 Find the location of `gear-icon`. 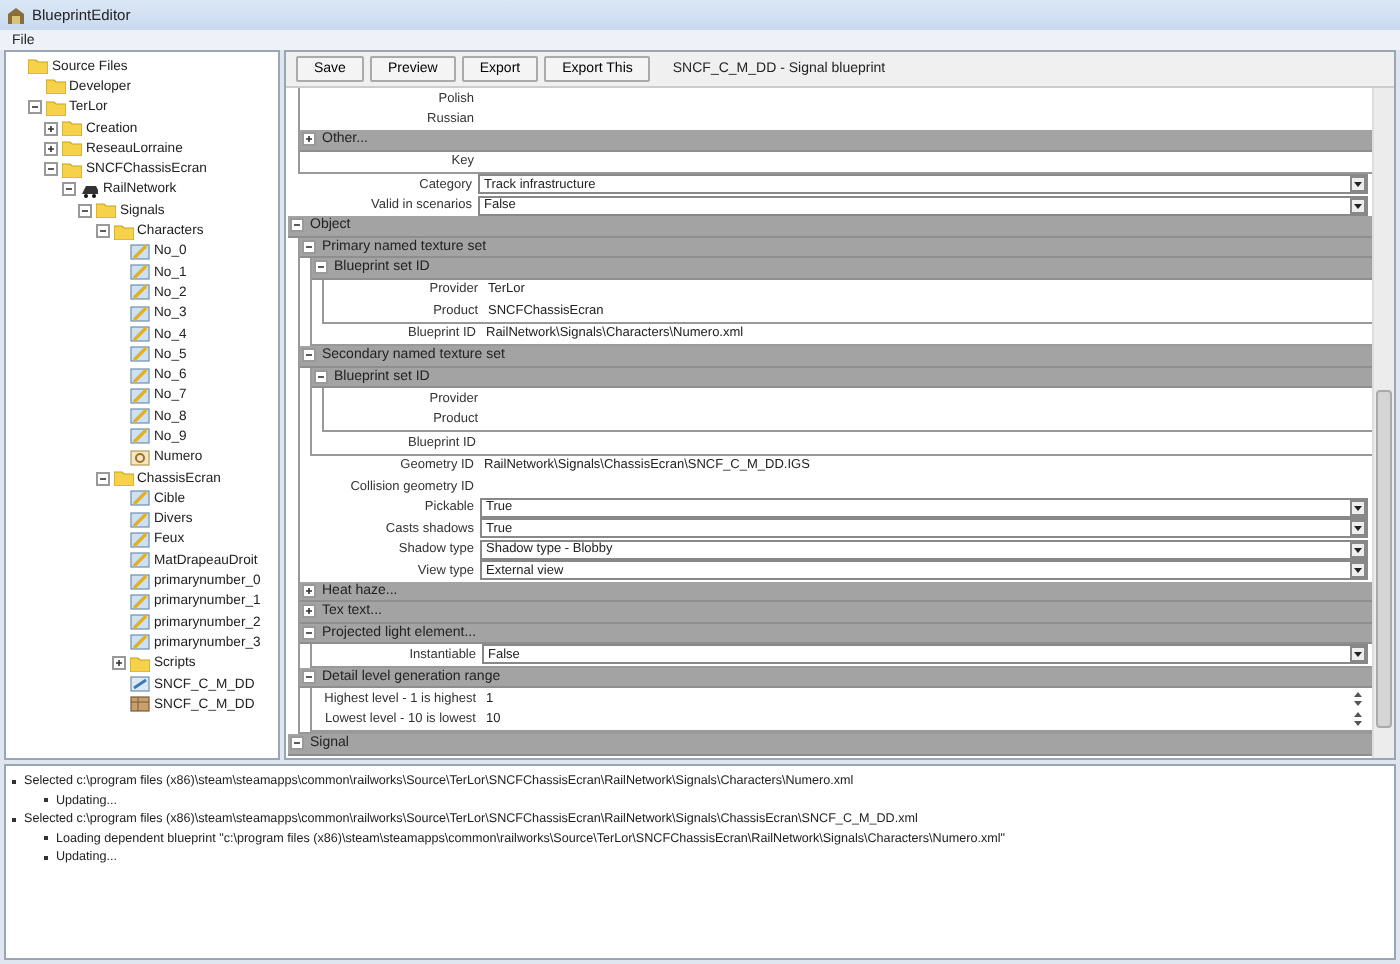

gear-icon is located at coordinates (140, 457).